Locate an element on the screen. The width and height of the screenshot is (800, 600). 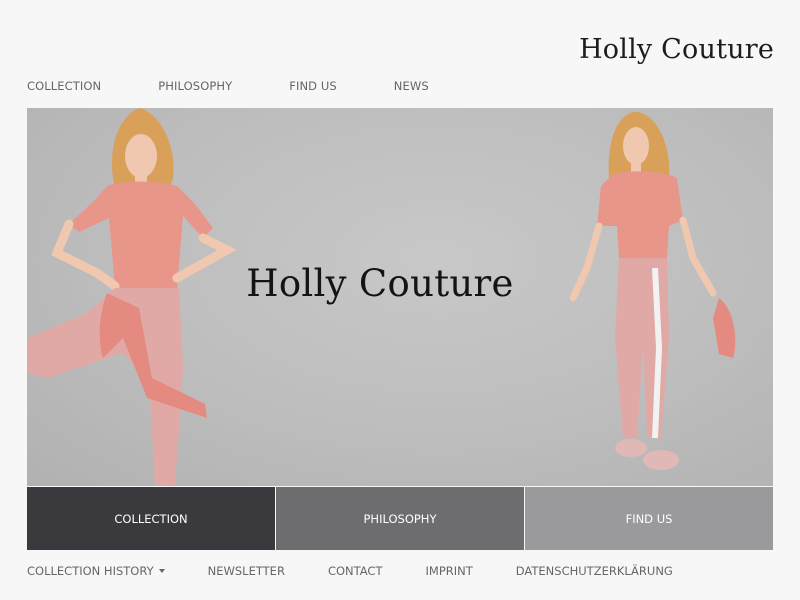
model-right-image is located at coordinates (652, 290).